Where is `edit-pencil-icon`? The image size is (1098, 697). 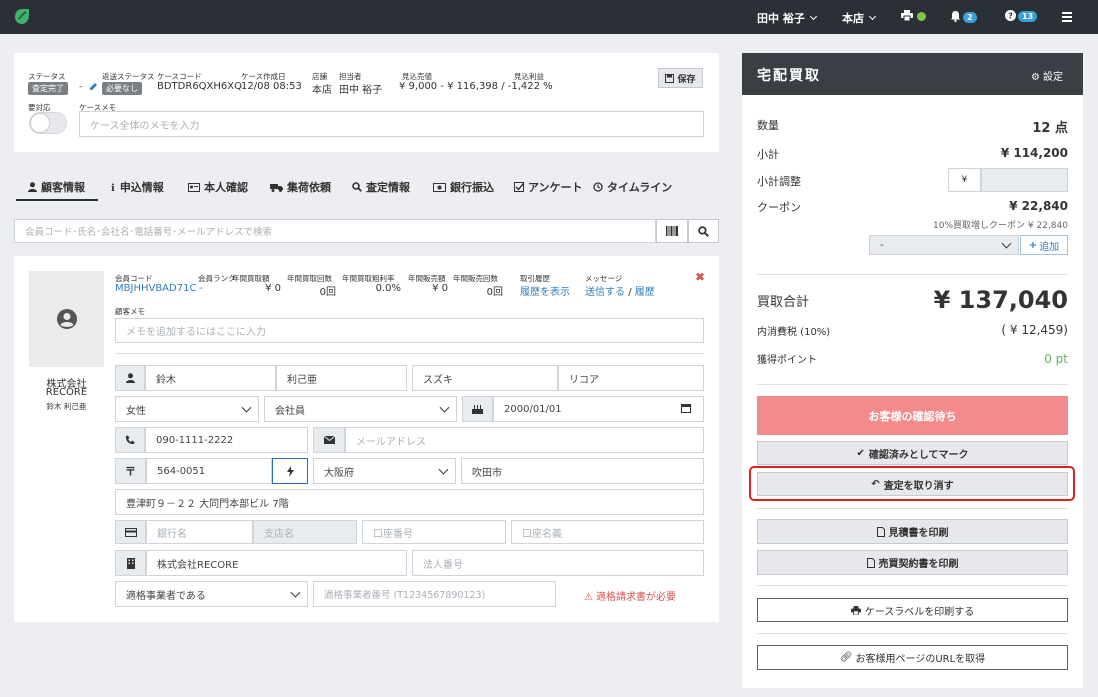 edit-pencil-icon is located at coordinates (93, 86).